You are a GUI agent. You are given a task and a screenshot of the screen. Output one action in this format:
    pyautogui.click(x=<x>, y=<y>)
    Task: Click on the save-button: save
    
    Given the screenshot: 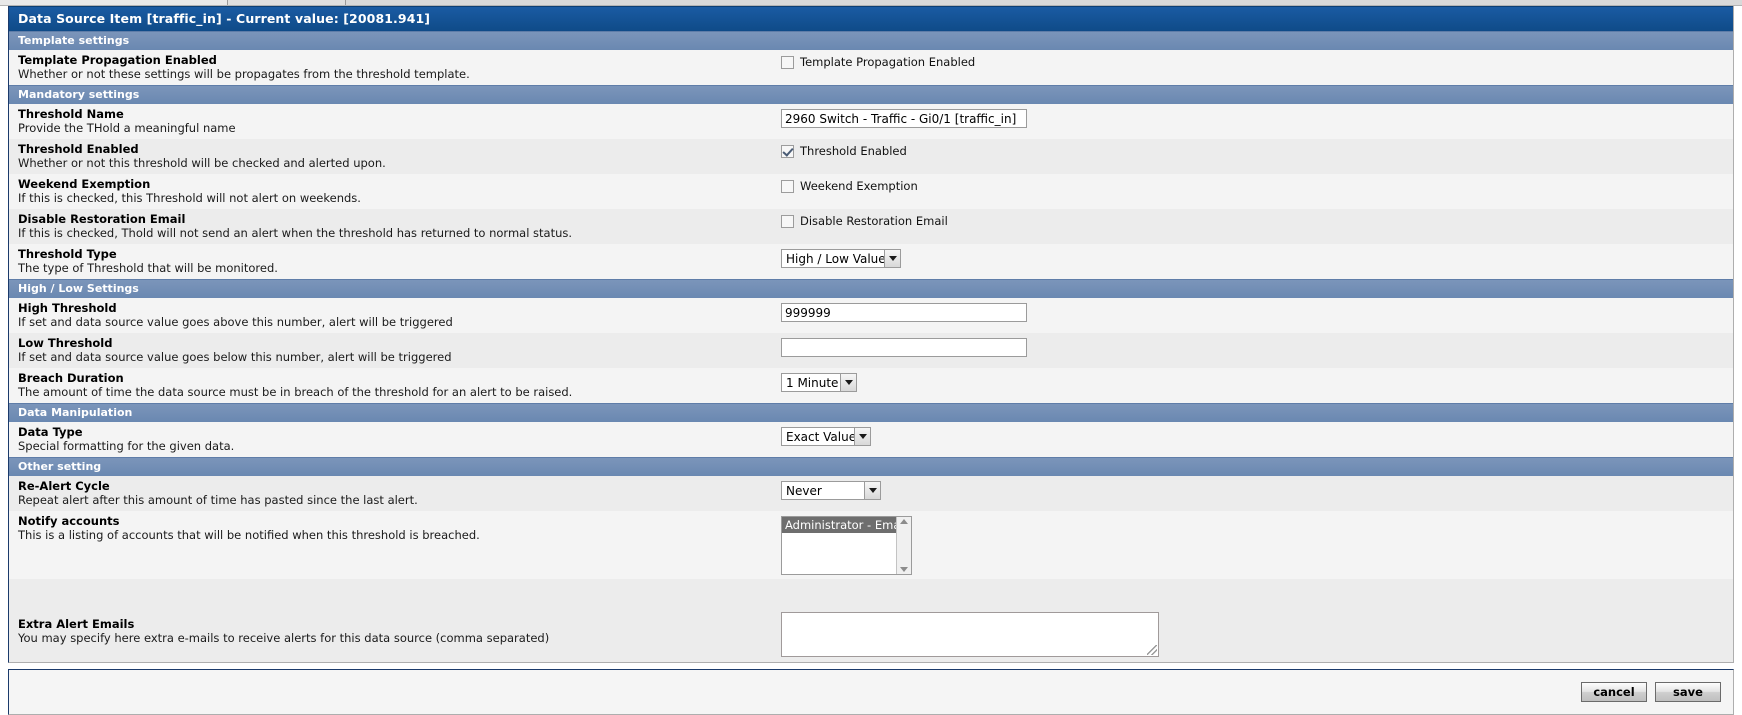 What is the action you would take?
    pyautogui.click(x=1688, y=692)
    